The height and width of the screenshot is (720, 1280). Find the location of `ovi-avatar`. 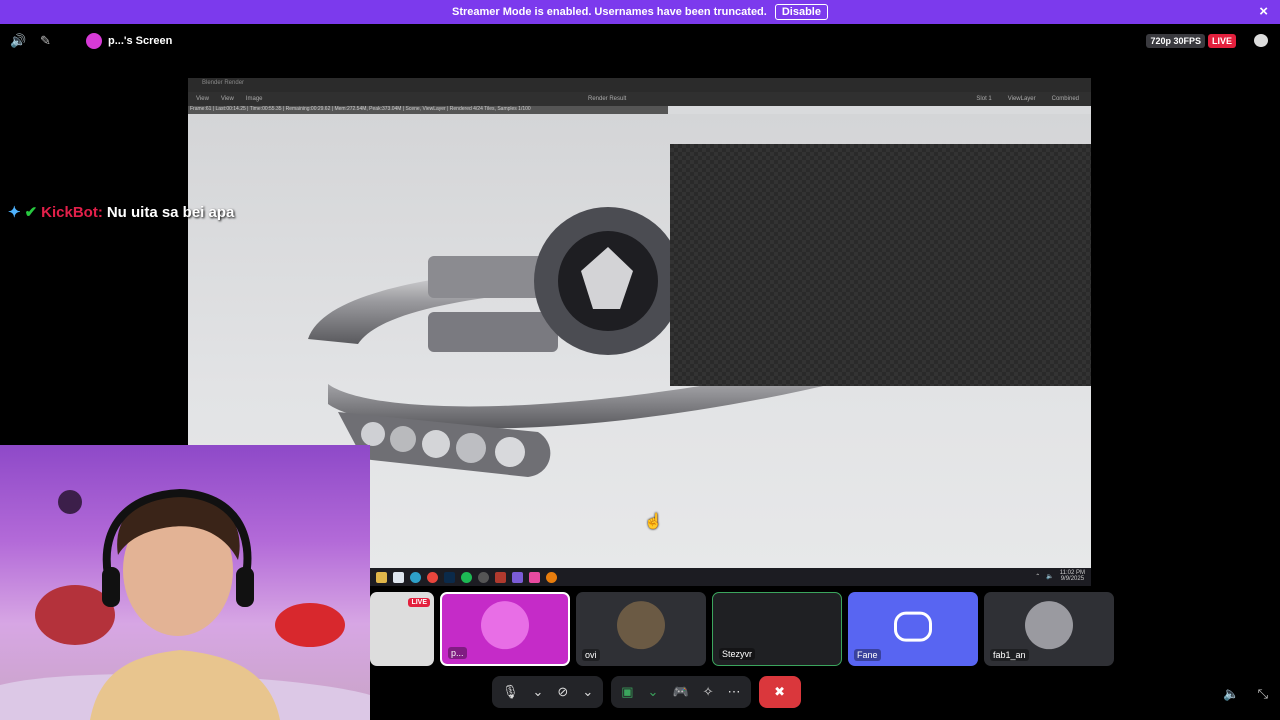

ovi-avatar is located at coordinates (641, 625).